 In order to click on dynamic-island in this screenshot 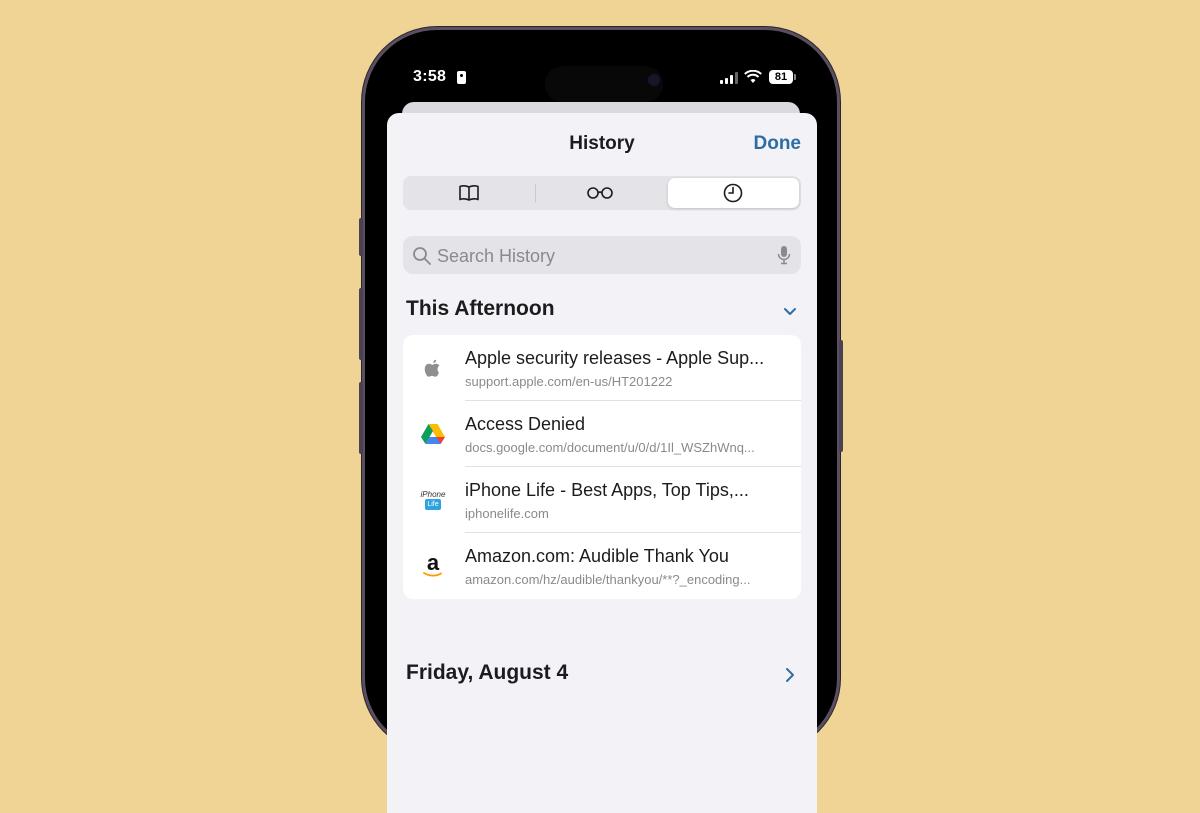, I will do `click(604, 84)`.